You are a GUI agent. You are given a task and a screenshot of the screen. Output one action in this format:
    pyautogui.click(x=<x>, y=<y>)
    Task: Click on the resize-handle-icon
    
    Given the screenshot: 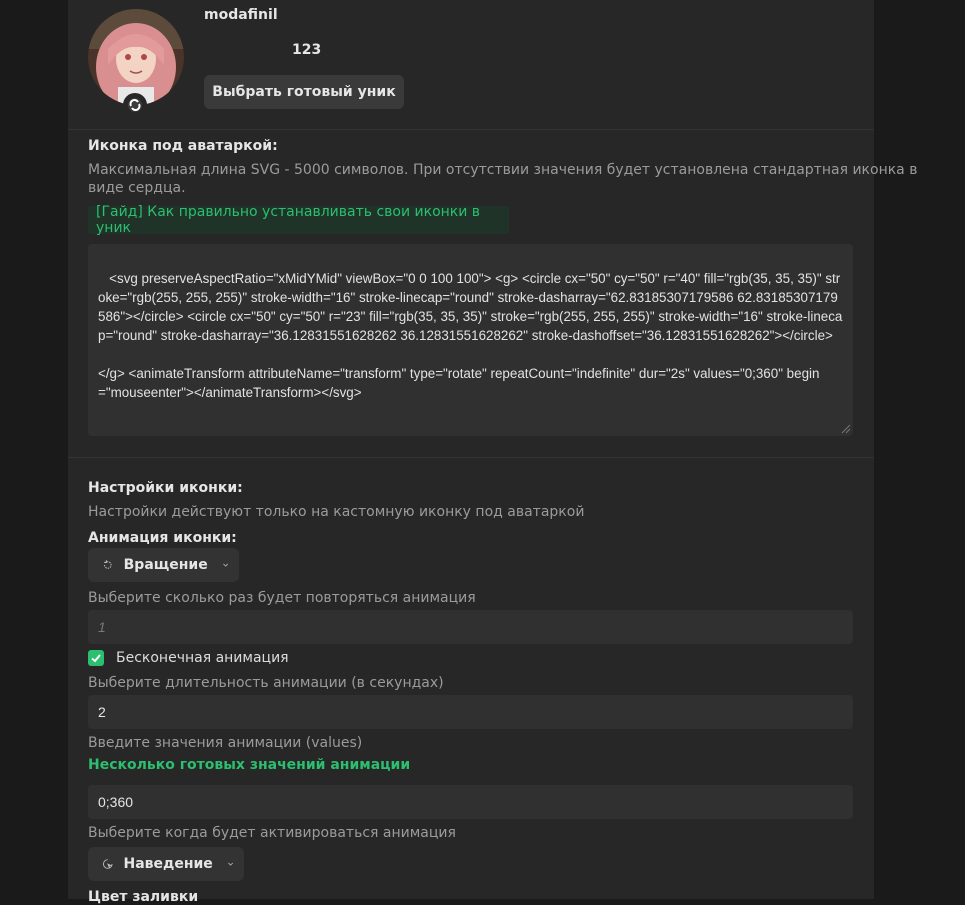 What is the action you would take?
    pyautogui.click(x=846, y=429)
    